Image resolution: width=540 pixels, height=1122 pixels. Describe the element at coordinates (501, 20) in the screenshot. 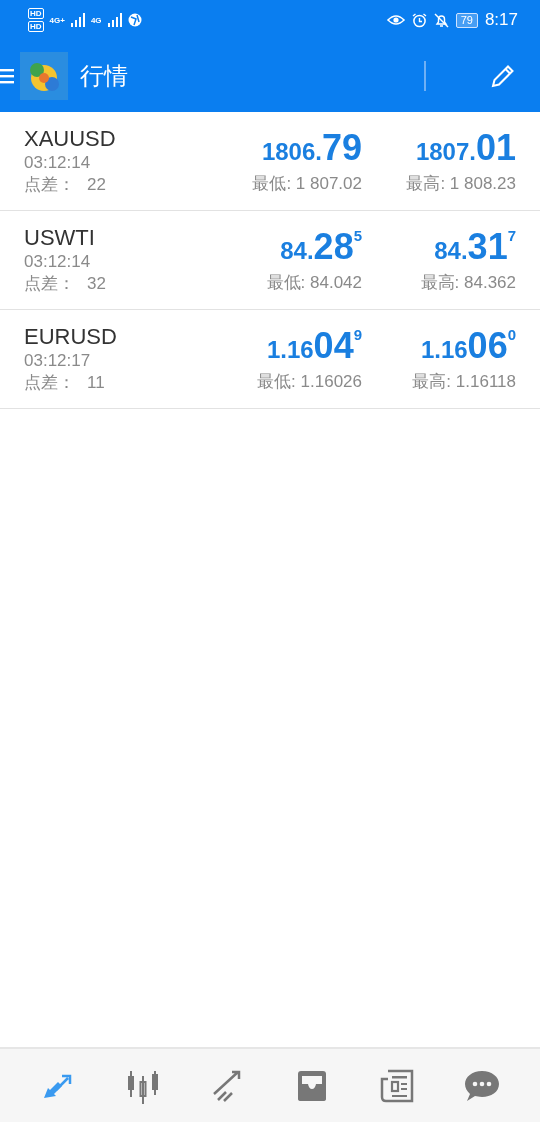

I see `clock: 8:17` at that location.